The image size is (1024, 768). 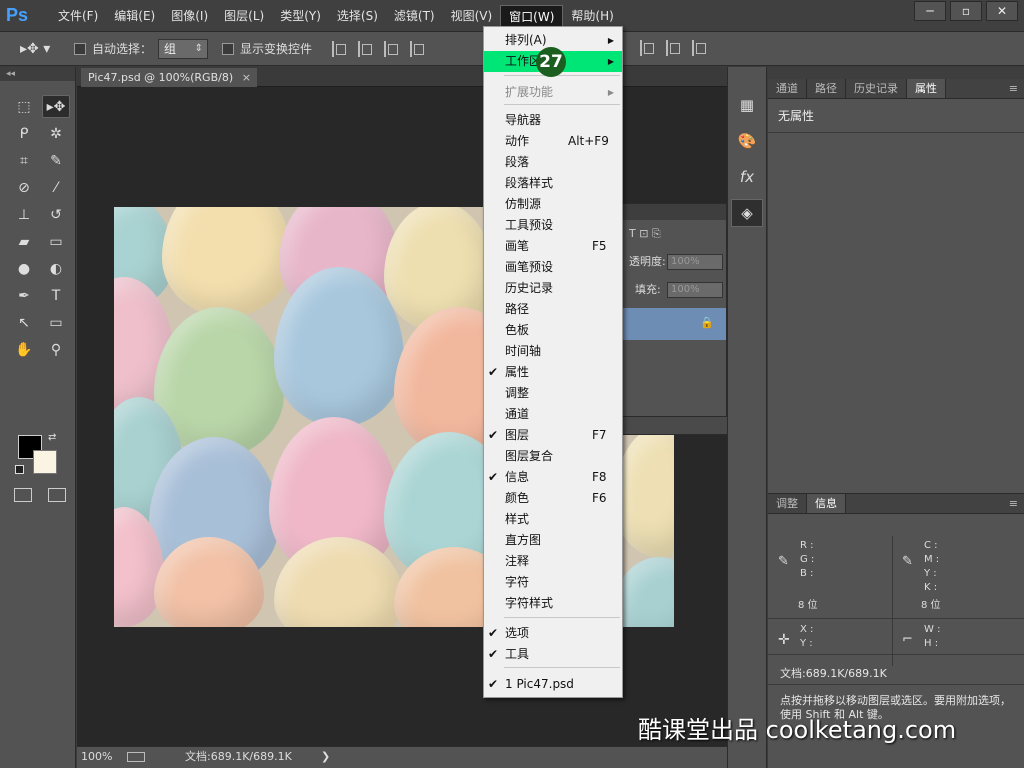 I want to click on menu-1: 编辑(E), so click(x=134, y=16).